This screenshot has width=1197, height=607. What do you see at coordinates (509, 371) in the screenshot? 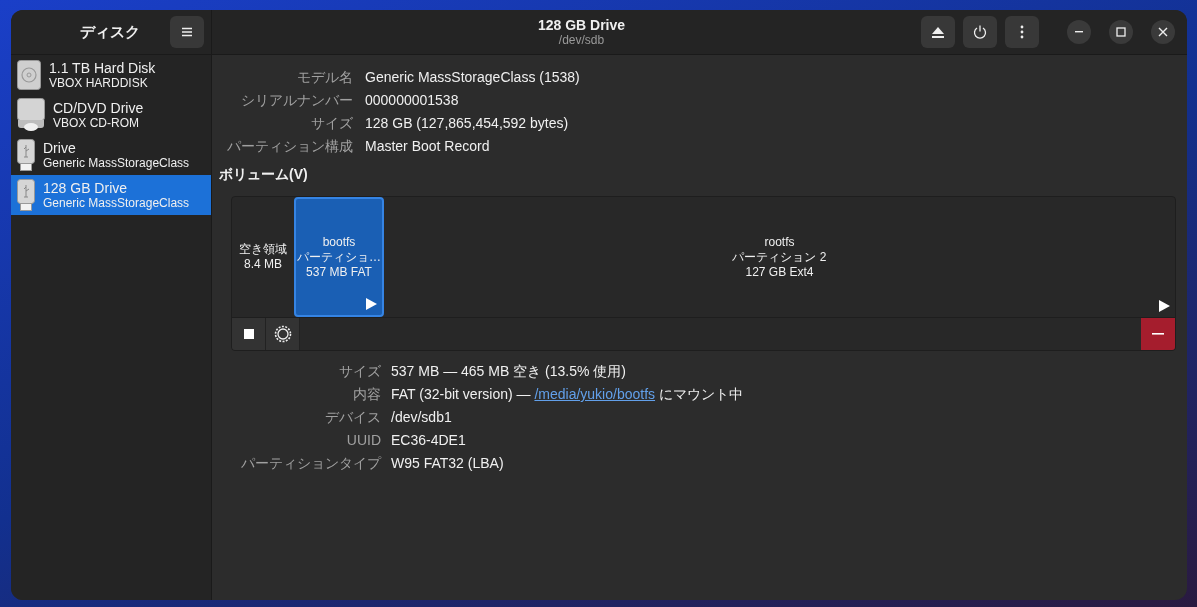
I see `property-value: 537 MB — 465 MB 空き (13.5% 使用)` at bounding box center [509, 371].